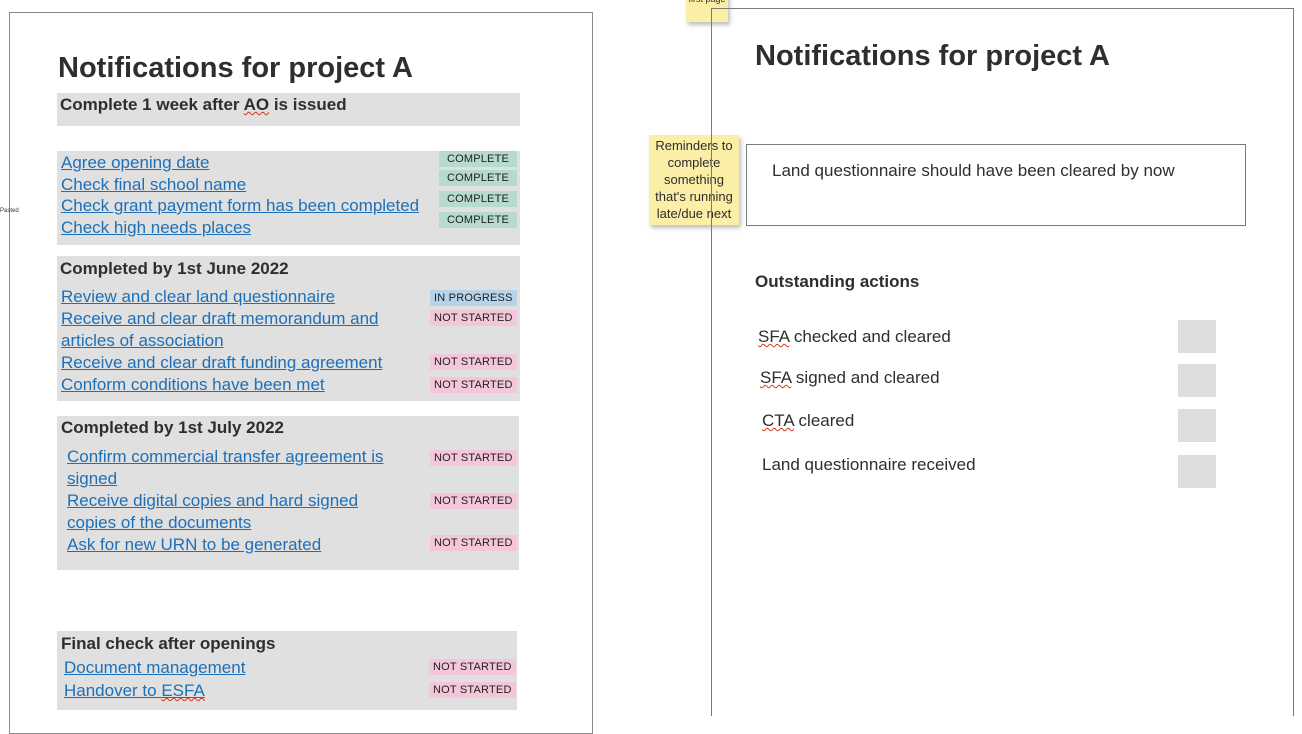  What do you see at coordinates (1293, 362) in the screenshot?
I see `right-page-right-border` at bounding box center [1293, 362].